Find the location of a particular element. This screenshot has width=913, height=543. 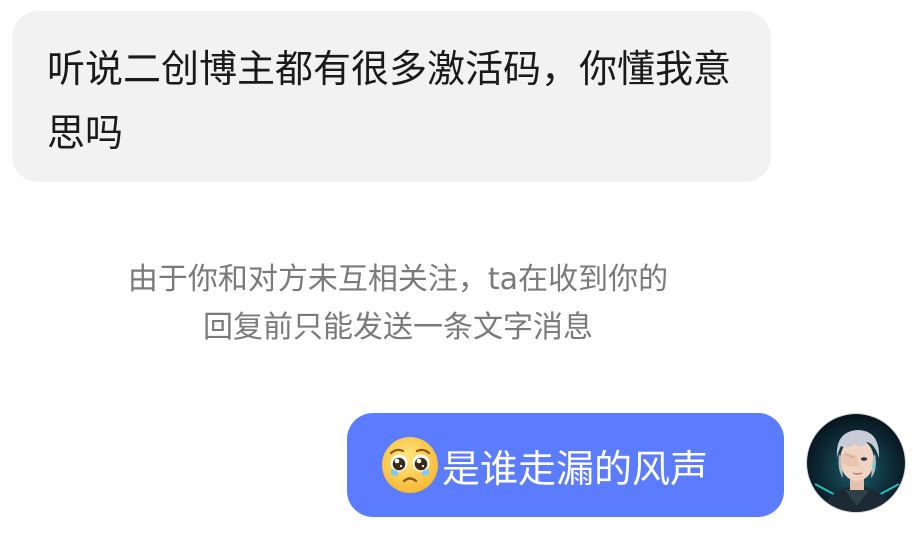

system-notice-line-2: 回复前只能发送一条文字消息 is located at coordinates (398, 327).